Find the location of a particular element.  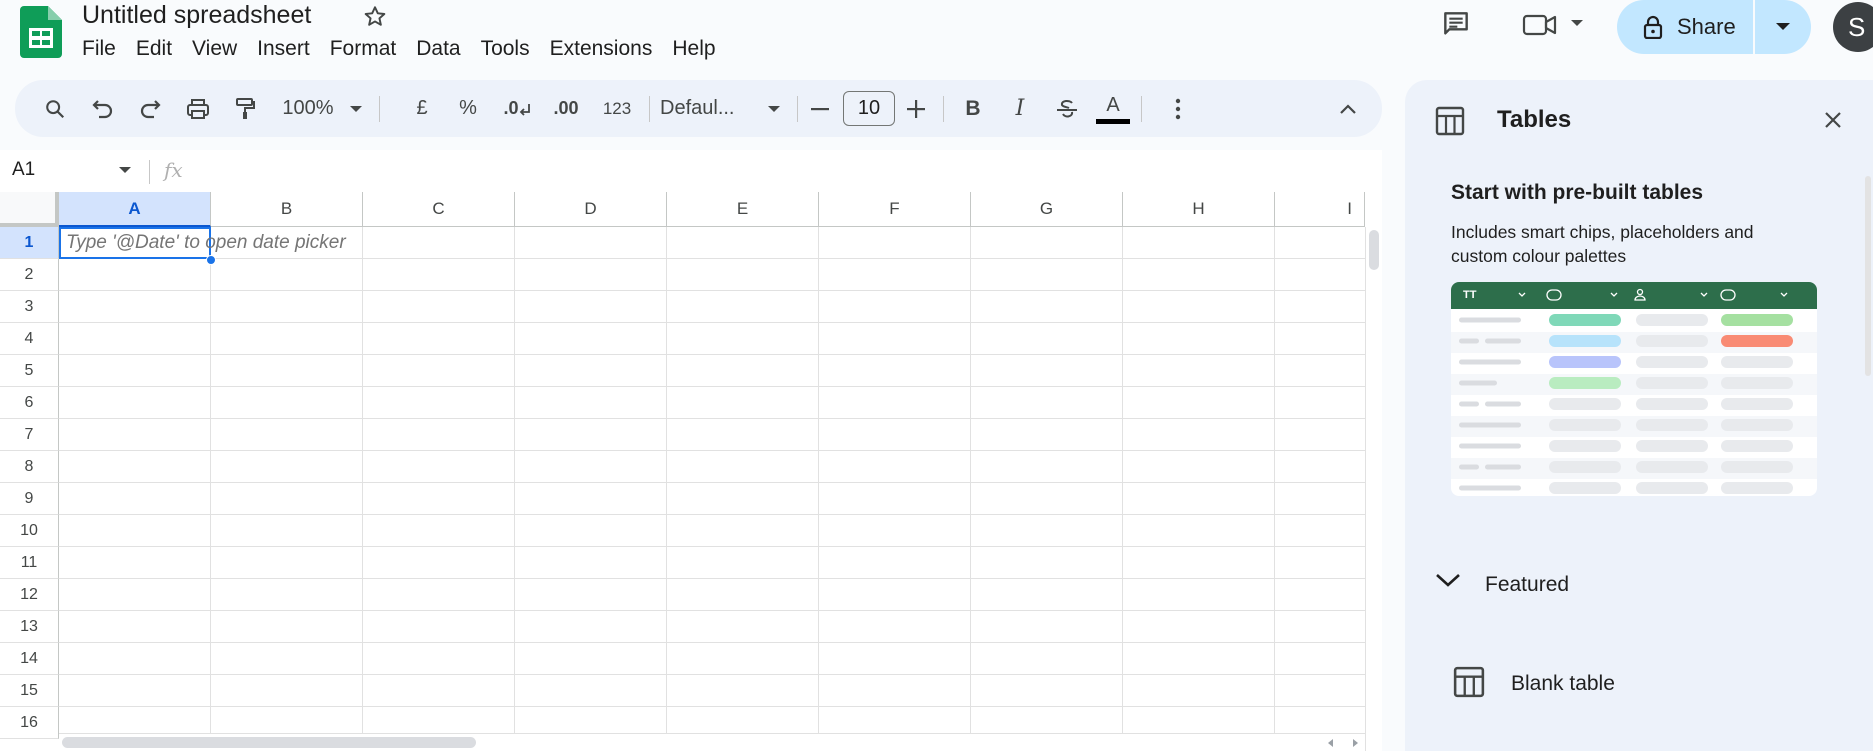

menu-help: Help is located at coordinates (693, 49).